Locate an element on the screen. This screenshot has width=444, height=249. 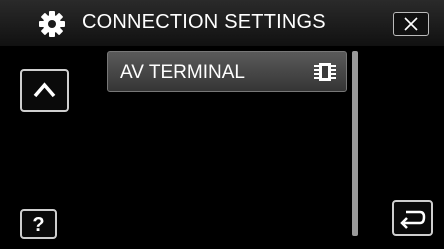
close-button is located at coordinates (411, 24).